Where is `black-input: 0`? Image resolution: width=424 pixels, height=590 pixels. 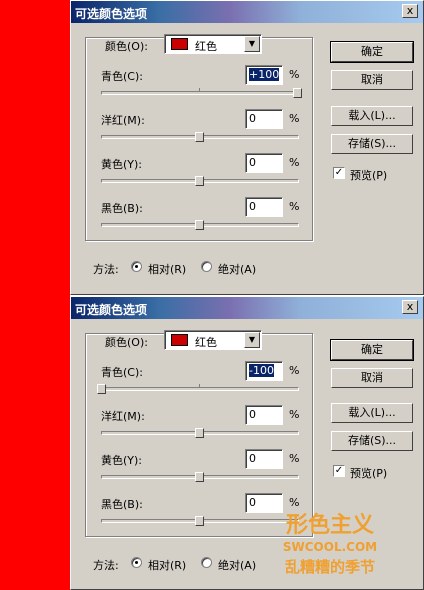 black-input: 0 is located at coordinates (264, 207).